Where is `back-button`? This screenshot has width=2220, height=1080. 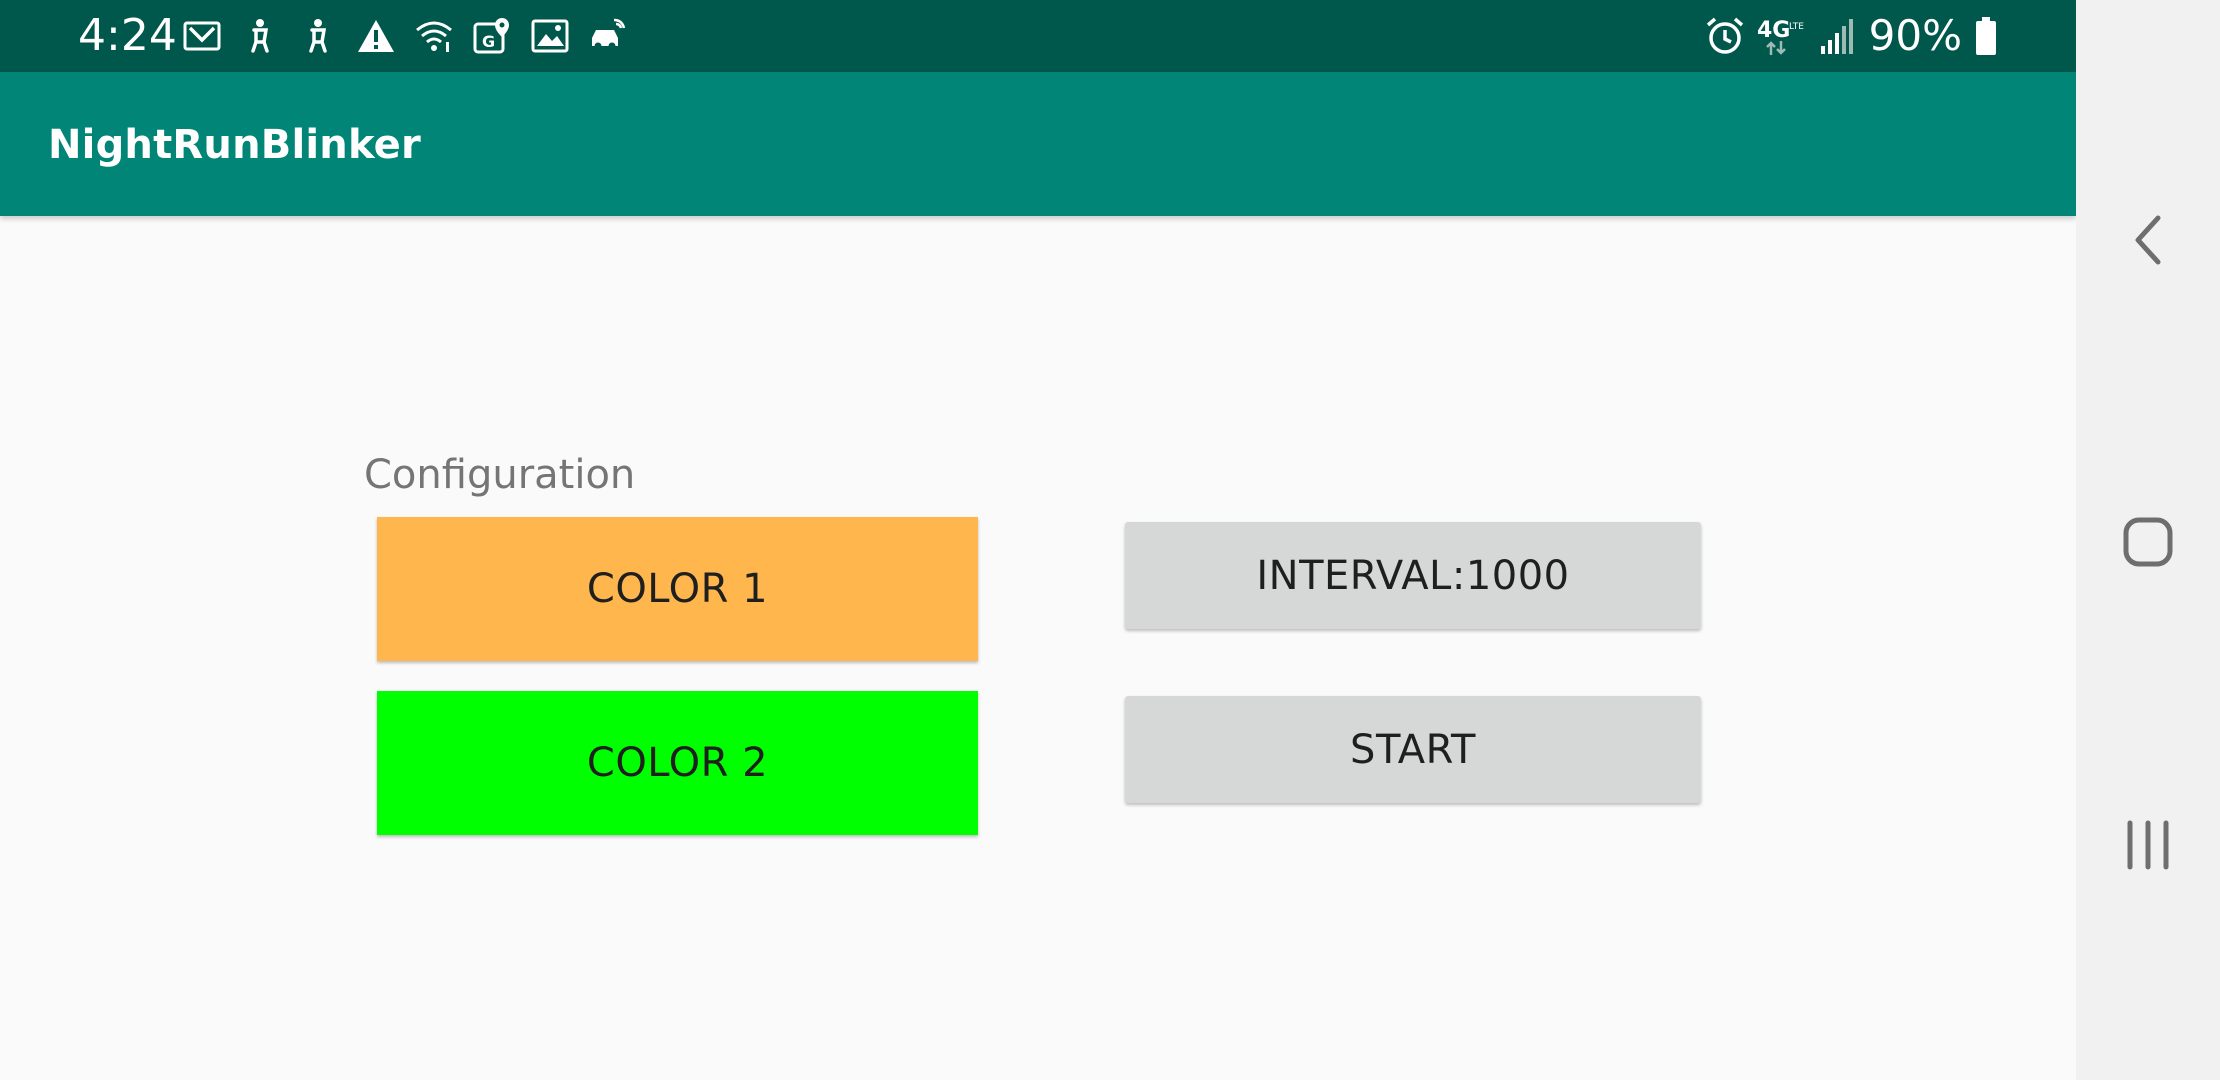 back-button is located at coordinates (2148, 242).